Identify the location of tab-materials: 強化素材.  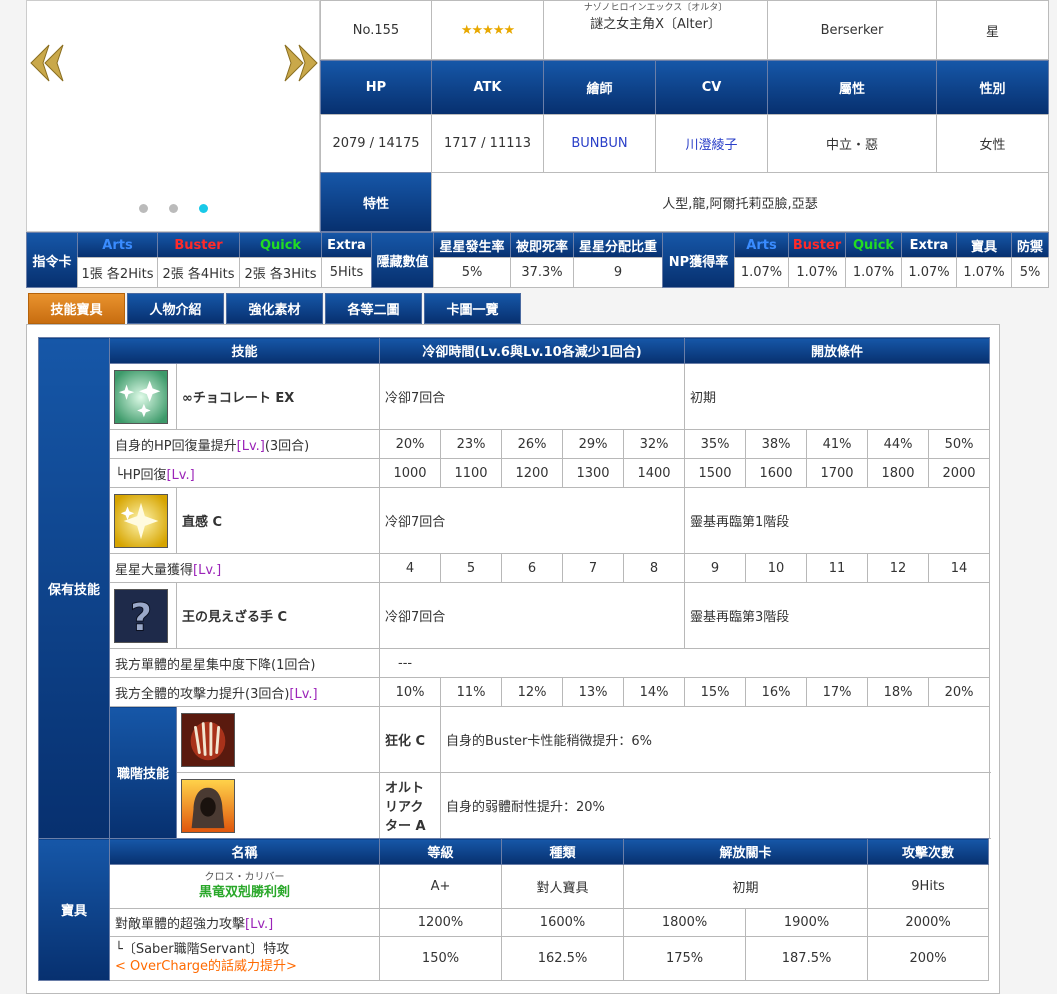
(274, 308).